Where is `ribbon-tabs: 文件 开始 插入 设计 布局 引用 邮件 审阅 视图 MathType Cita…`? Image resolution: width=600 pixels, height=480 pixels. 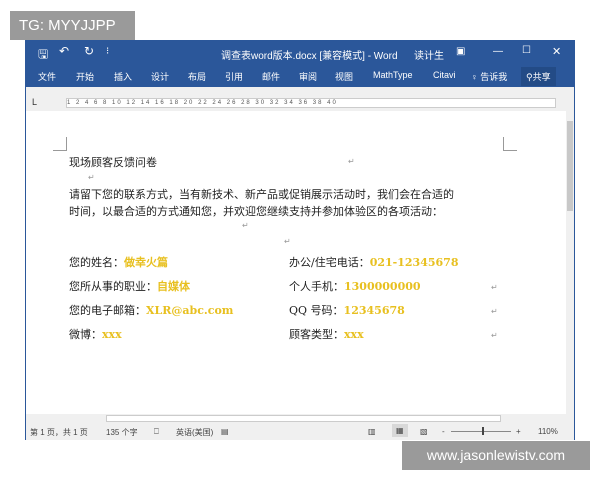 ribbon-tabs: 文件 开始 插入 设计 布局 引用 邮件 审阅 视图 MathType Cita… is located at coordinates (300, 76).